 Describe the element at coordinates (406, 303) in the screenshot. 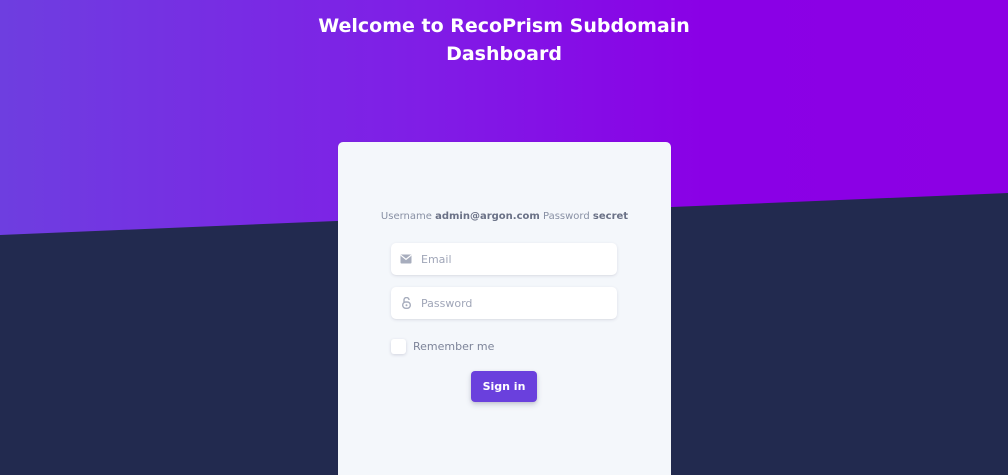

I see `lock-open-icon` at that location.